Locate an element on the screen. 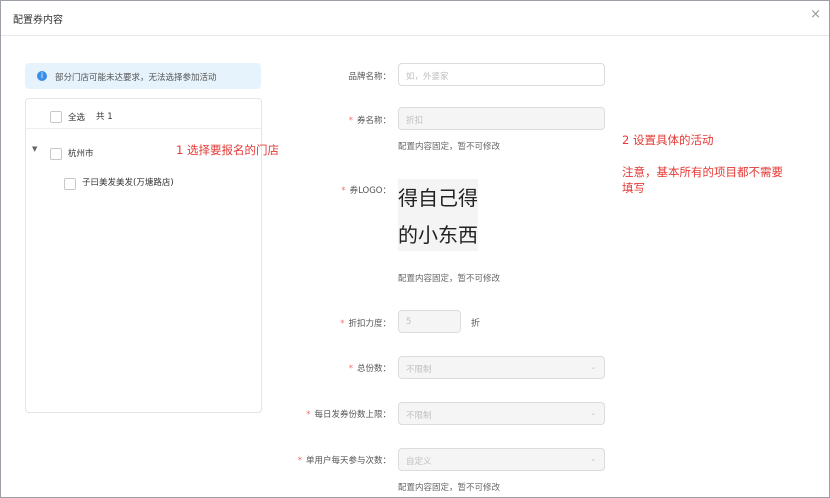  annotation-step2: 2 设置具体的活动 is located at coordinates (668, 140).